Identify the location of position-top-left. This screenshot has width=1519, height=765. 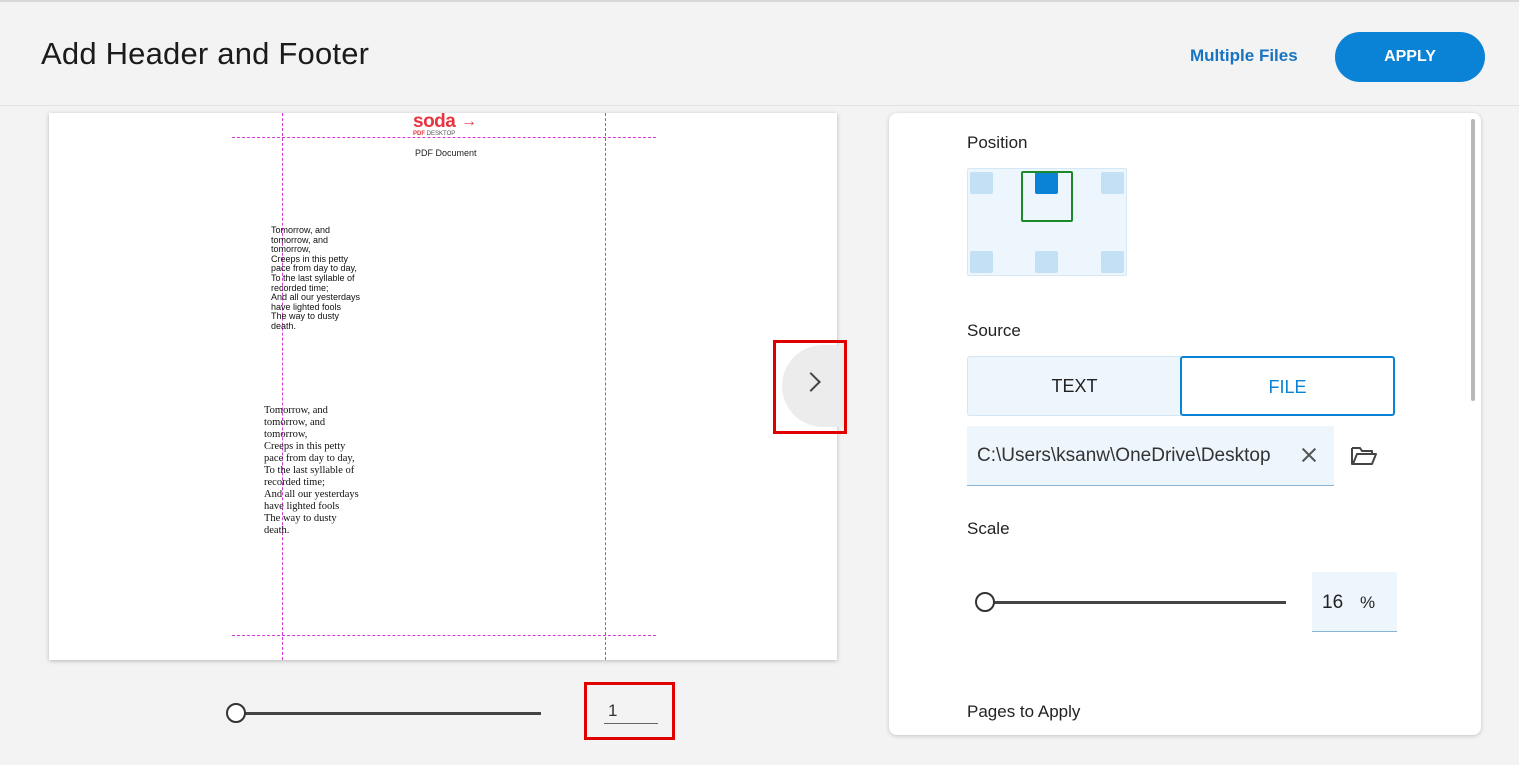
(981, 183).